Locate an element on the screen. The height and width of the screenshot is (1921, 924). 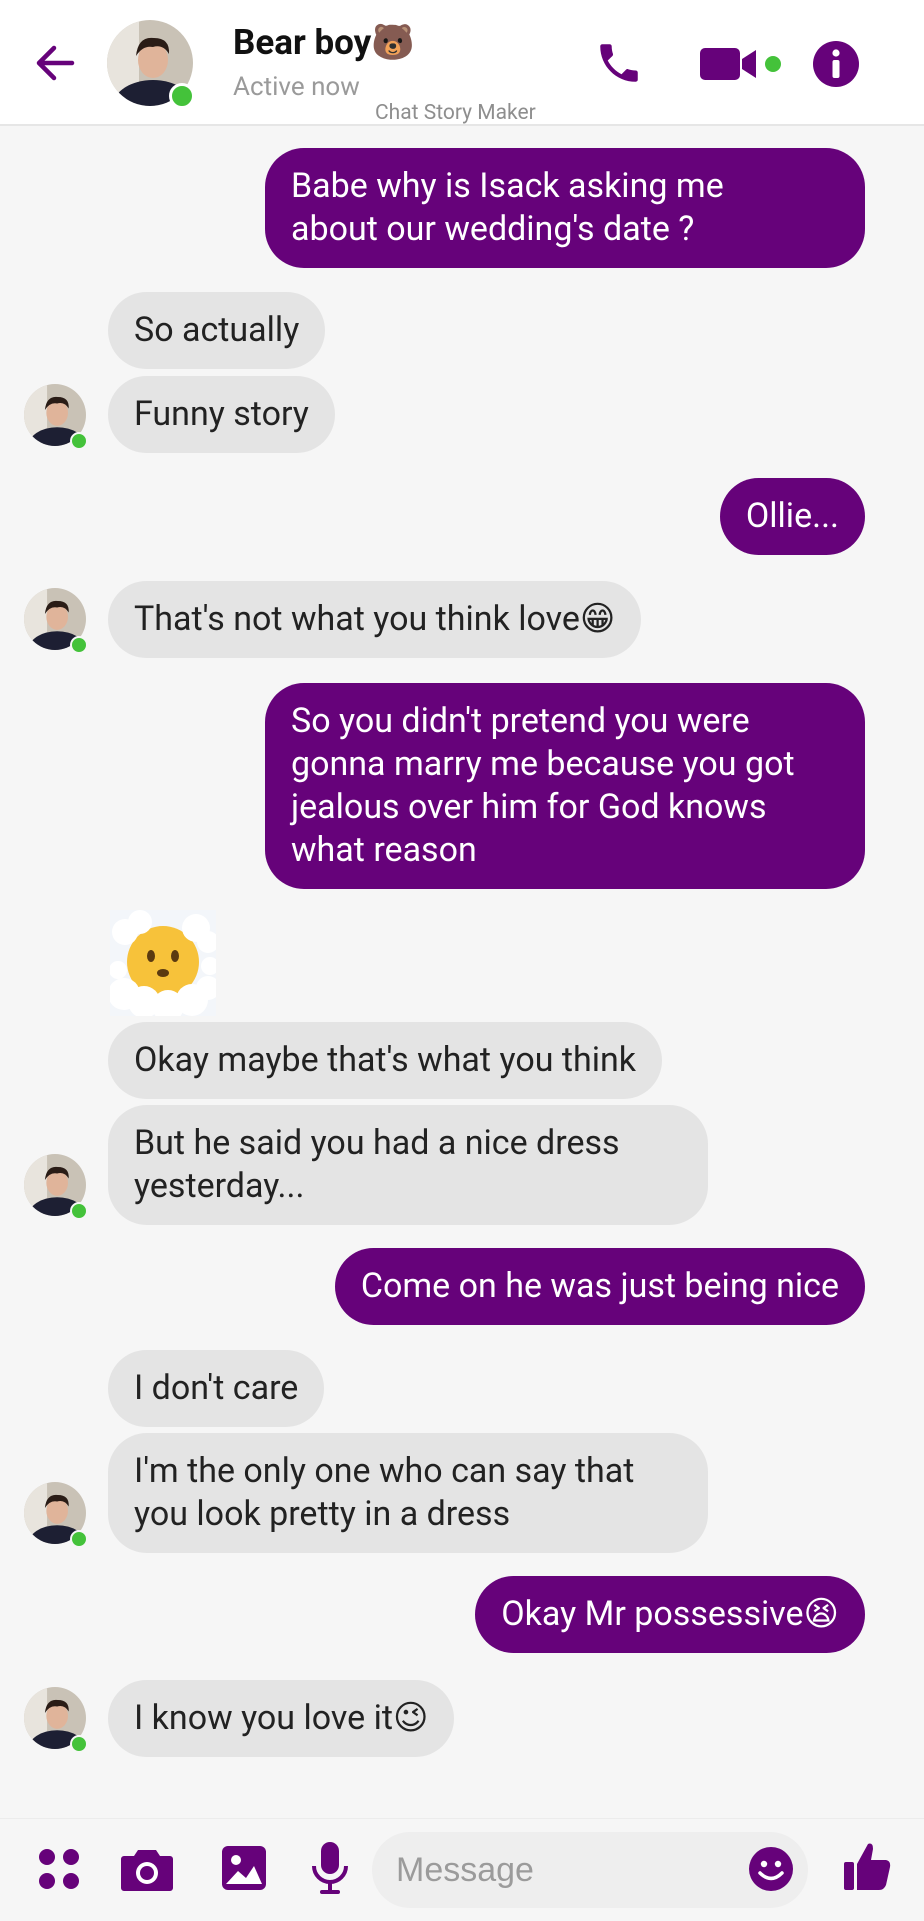
back-arrow-icon is located at coordinates (55, 63).